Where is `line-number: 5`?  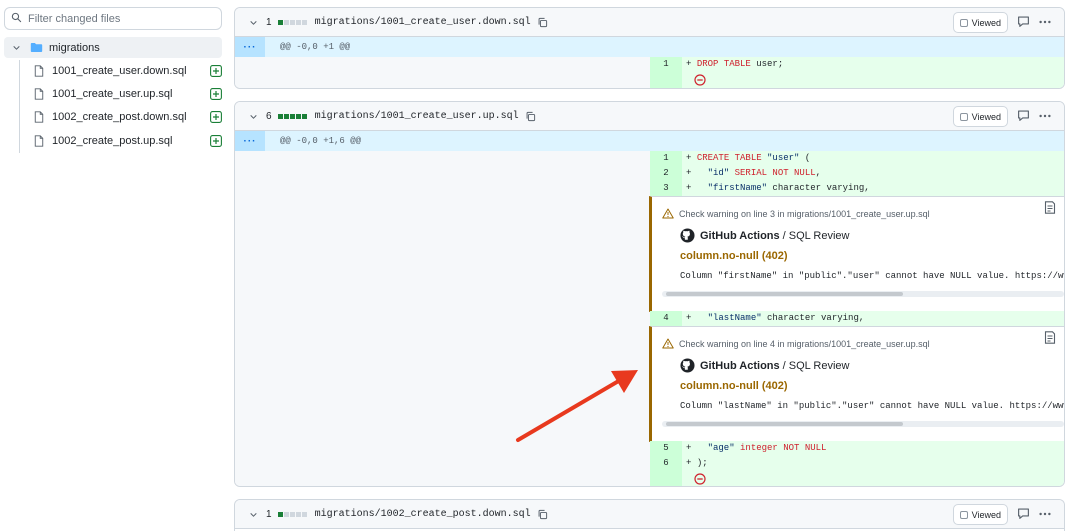
line-number: 5 is located at coordinates (666, 448).